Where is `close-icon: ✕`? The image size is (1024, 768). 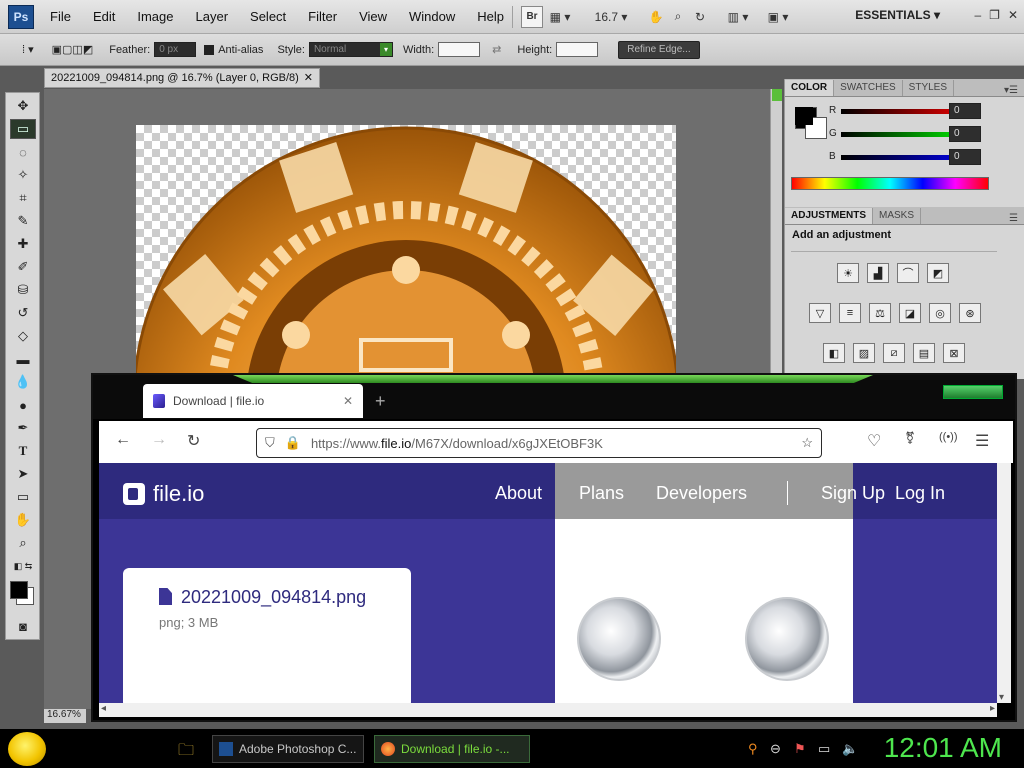 close-icon: ✕ is located at coordinates (308, 78).